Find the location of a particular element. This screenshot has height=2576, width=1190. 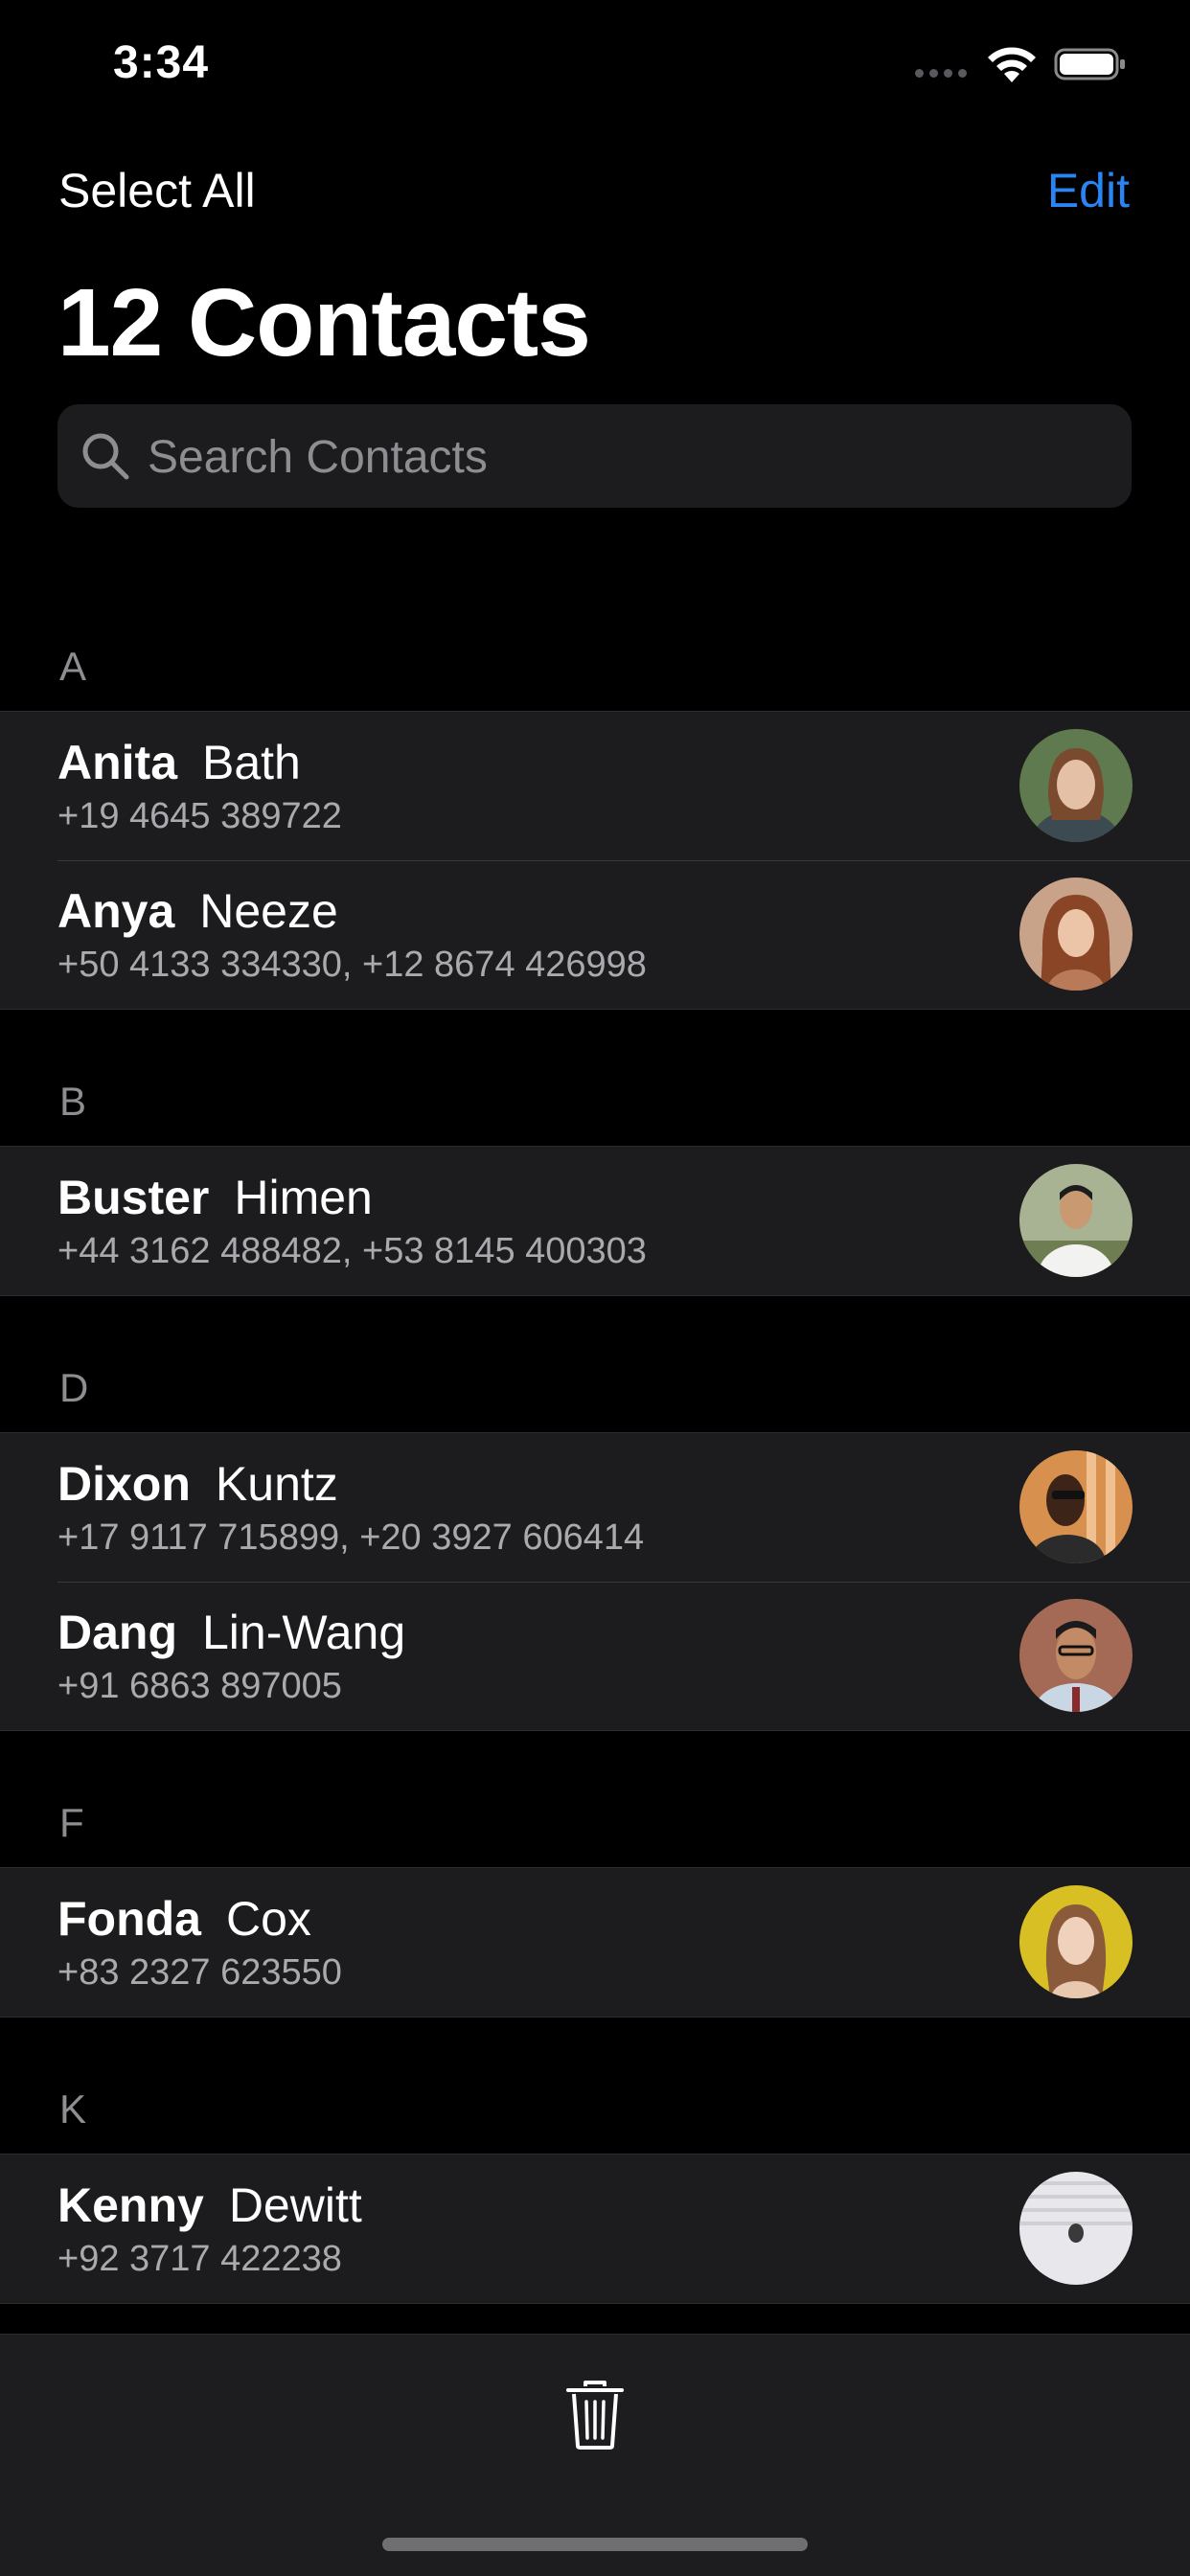

contact-group: Kenny Dewitt +92 3717 422238 is located at coordinates (595, 2229).